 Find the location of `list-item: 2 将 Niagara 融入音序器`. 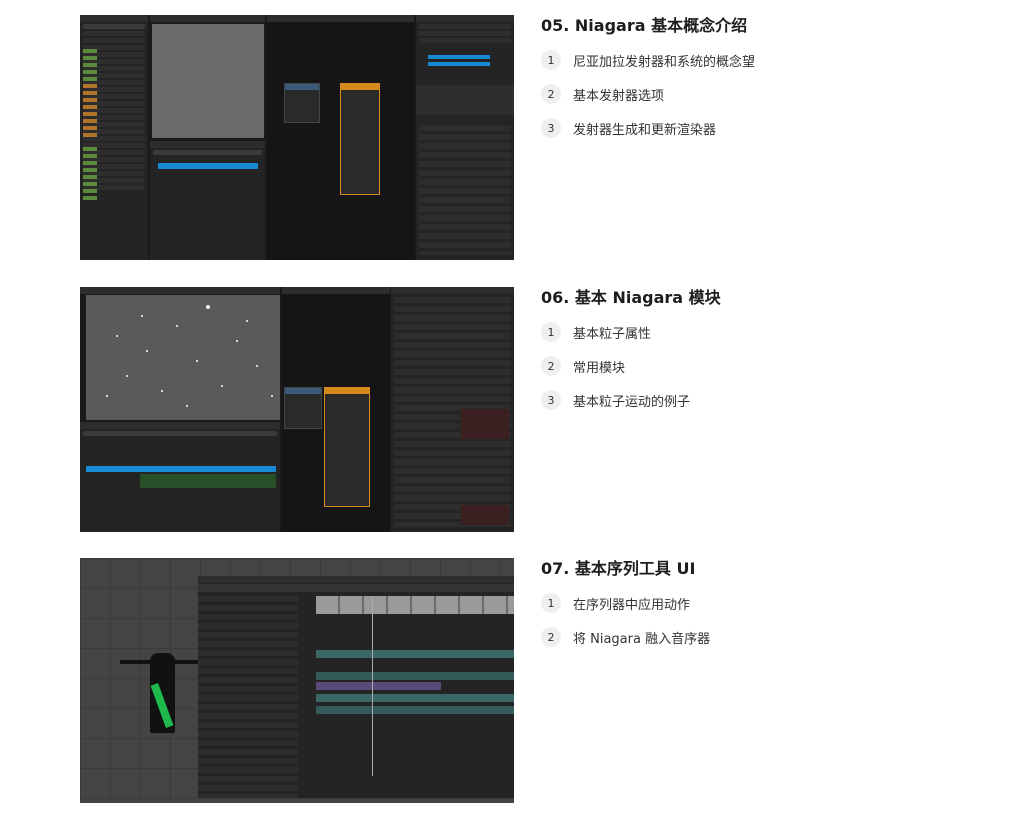

list-item: 2 将 Niagara 融入音序器 is located at coordinates (776, 637).